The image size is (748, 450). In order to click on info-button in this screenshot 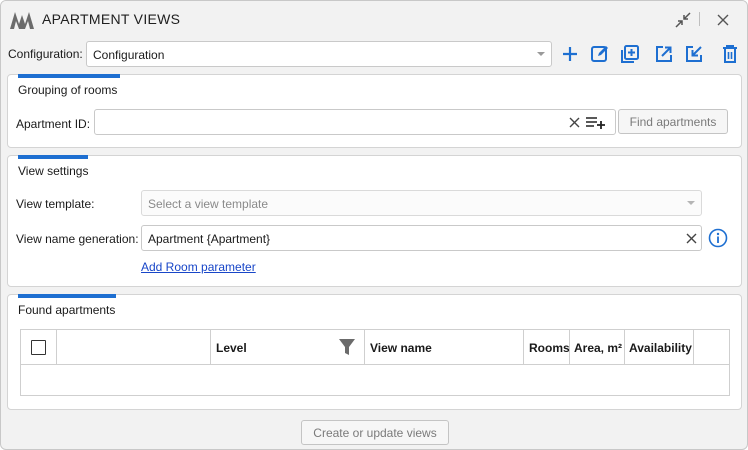, I will do `click(718, 238)`.